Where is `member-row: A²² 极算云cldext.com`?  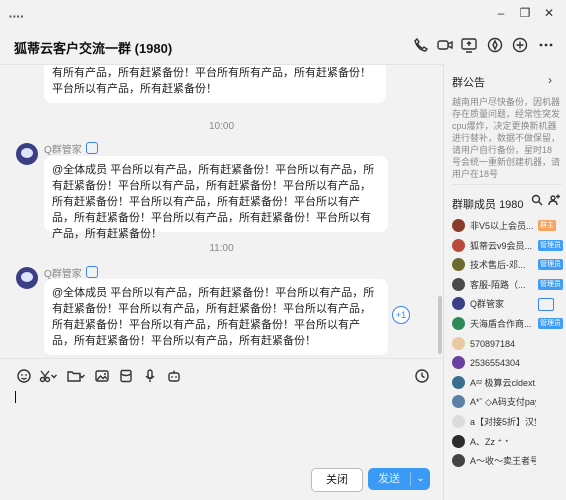
member-row: A²² 极算云cldext.com is located at coordinates (508, 383).